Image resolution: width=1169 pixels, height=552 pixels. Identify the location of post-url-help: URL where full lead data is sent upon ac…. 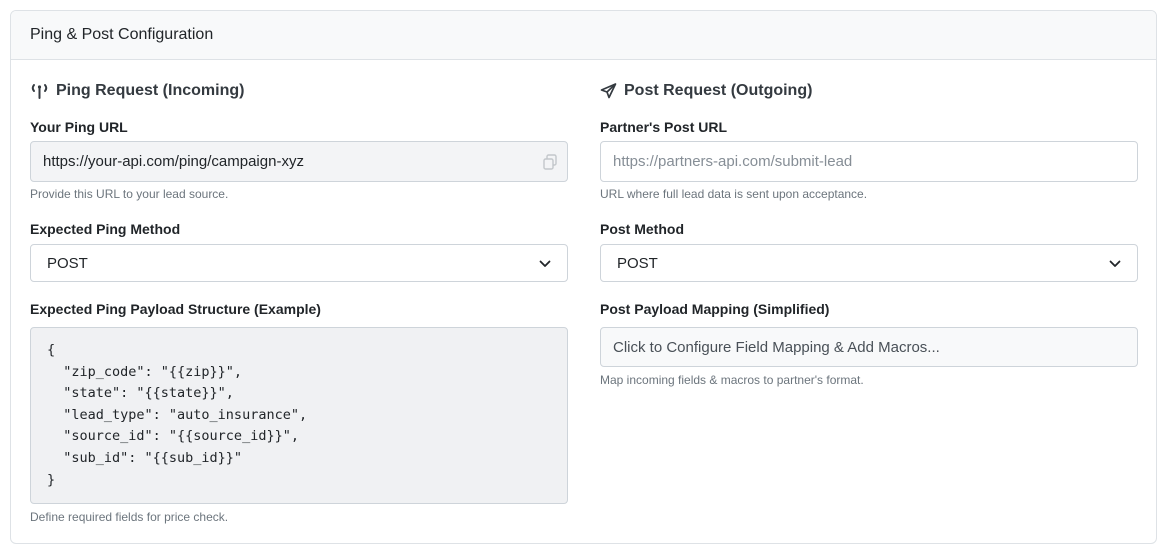
(734, 194).